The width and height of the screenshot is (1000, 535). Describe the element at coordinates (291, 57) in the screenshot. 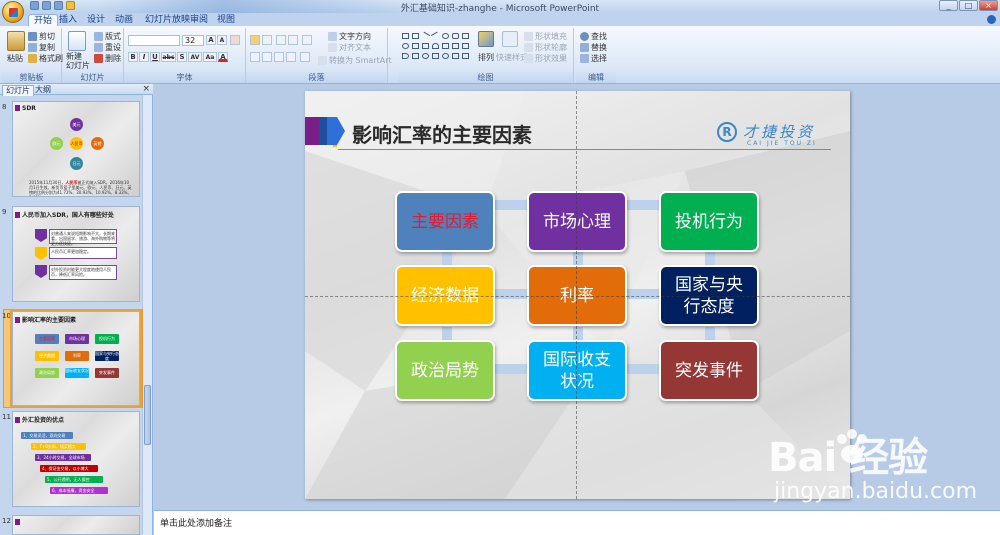

I see `justify-button` at that location.